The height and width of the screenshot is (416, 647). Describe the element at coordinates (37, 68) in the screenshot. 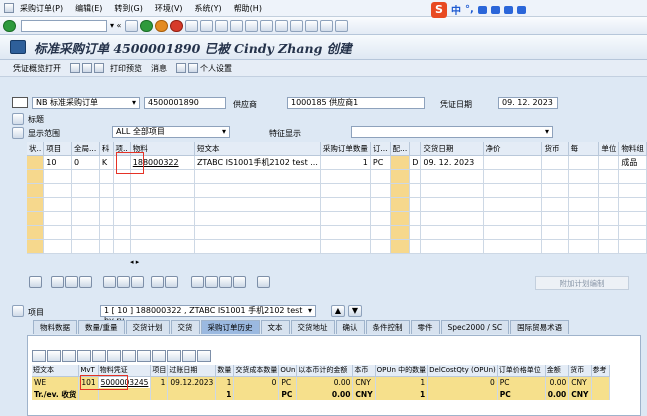

I see `doc-overview-button: 凭证概览打开` at that location.